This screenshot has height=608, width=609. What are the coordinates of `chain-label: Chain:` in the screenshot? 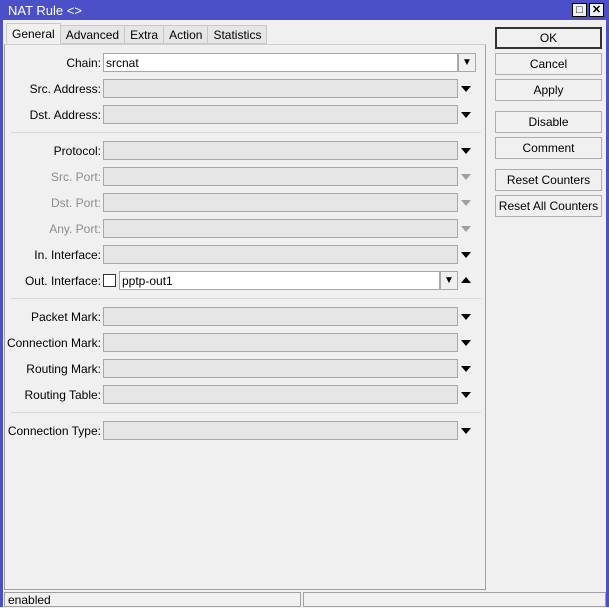 It's located at (83, 63).